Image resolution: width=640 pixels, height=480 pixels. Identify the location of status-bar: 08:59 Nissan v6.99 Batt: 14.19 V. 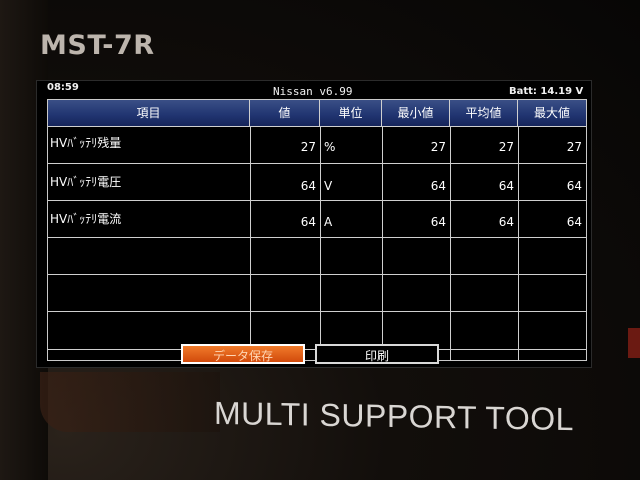
(314, 89).